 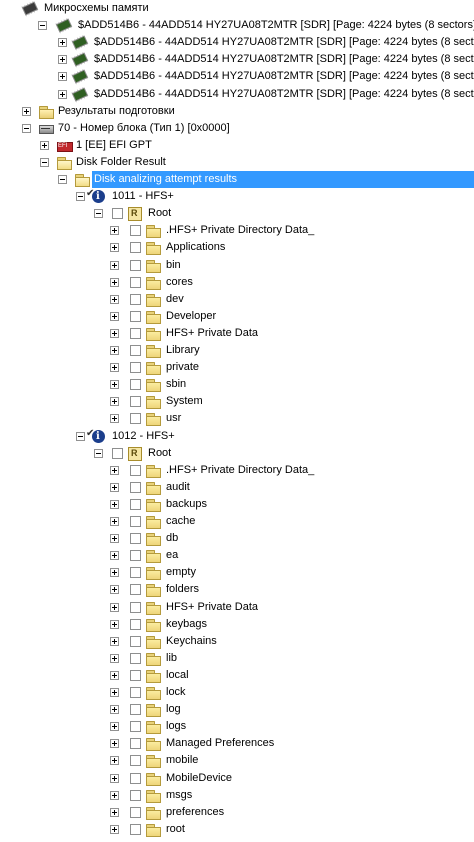 What do you see at coordinates (237, 521) in the screenshot?
I see `tree-item-folder: cache` at bounding box center [237, 521].